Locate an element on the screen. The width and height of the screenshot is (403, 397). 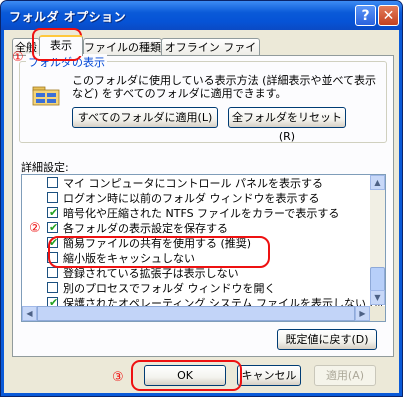
close-icon: ✕ is located at coordinates (388, 16).